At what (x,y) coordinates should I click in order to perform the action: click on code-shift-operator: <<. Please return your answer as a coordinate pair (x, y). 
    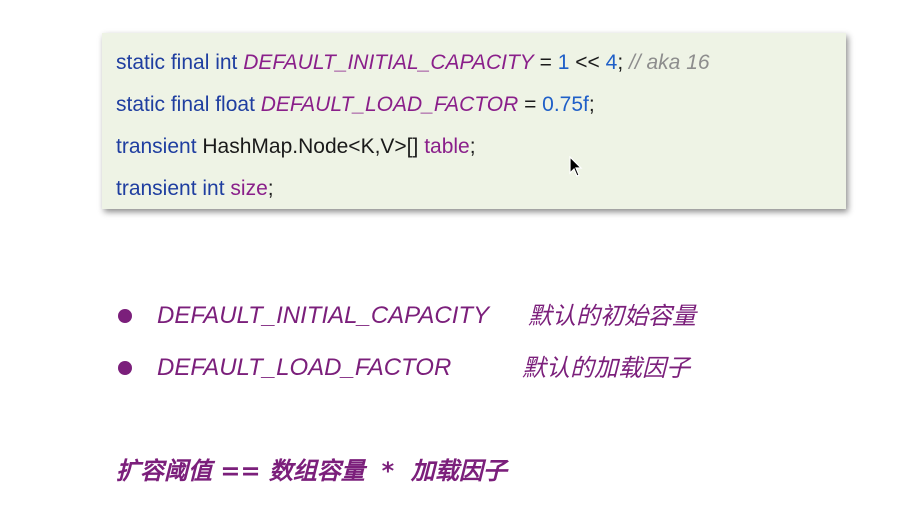
    Looking at the image, I should click on (587, 62).